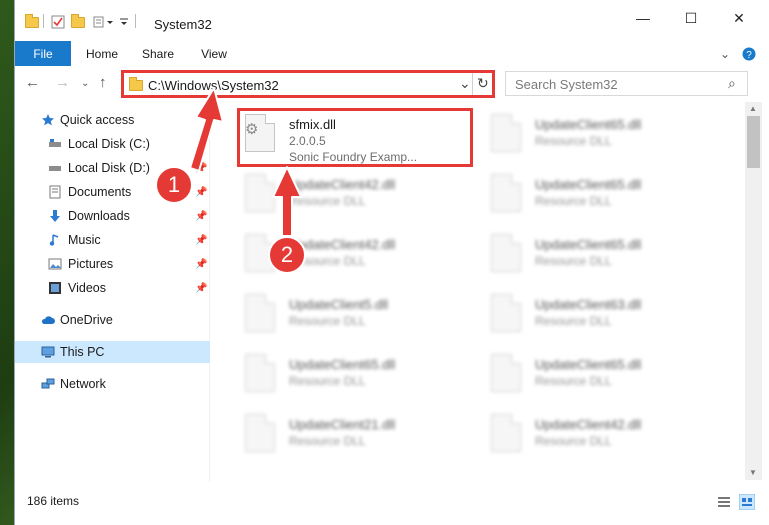  Describe the element at coordinates (287, 255) in the screenshot. I see `step-badge-2: 2` at that location.